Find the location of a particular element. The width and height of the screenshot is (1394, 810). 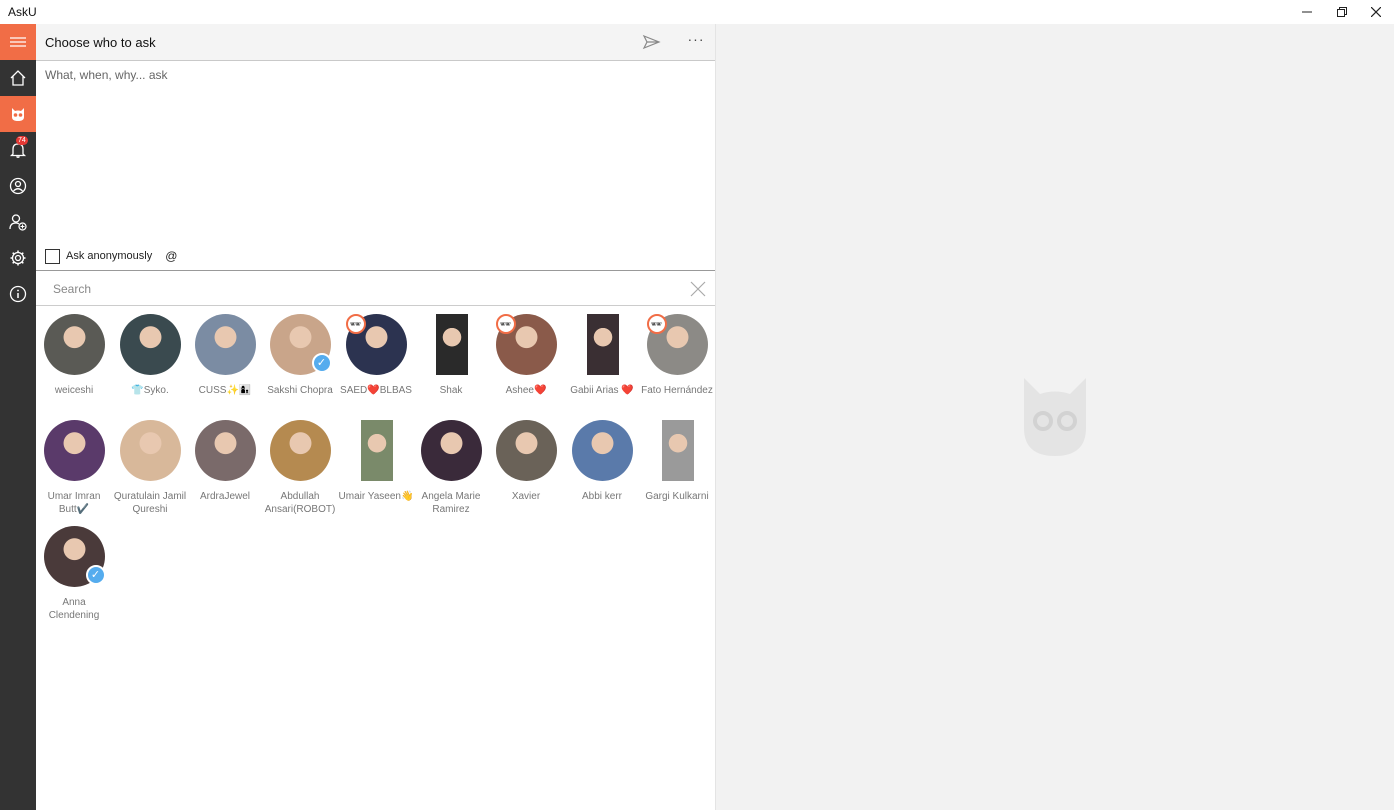

minimize-icon is located at coordinates (1307, 12).